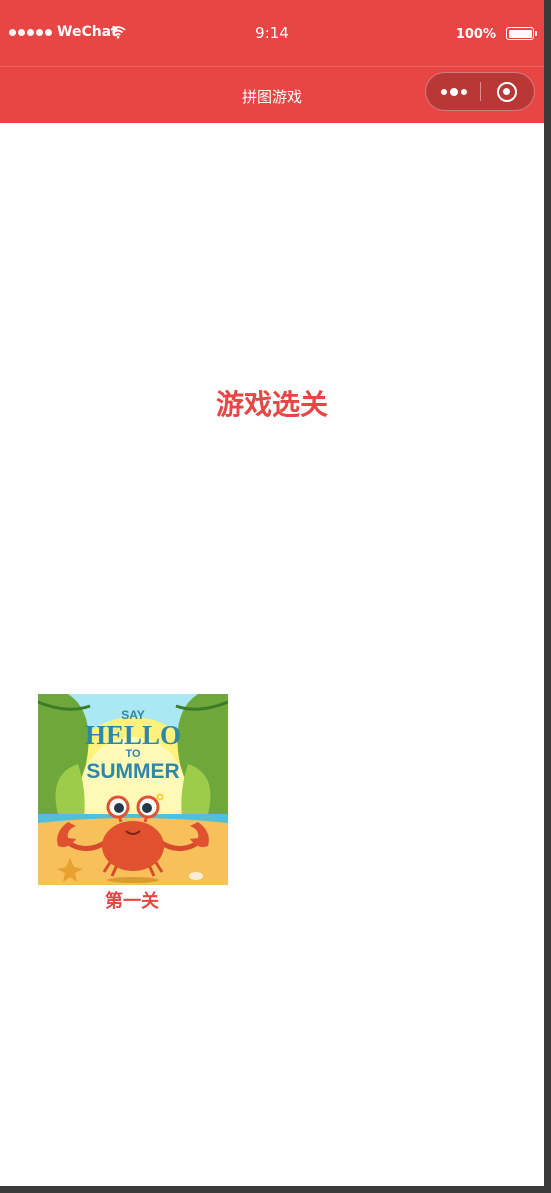 The width and height of the screenshot is (551, 1193). I want to click on level-label: 第一关, so click(132, 901).